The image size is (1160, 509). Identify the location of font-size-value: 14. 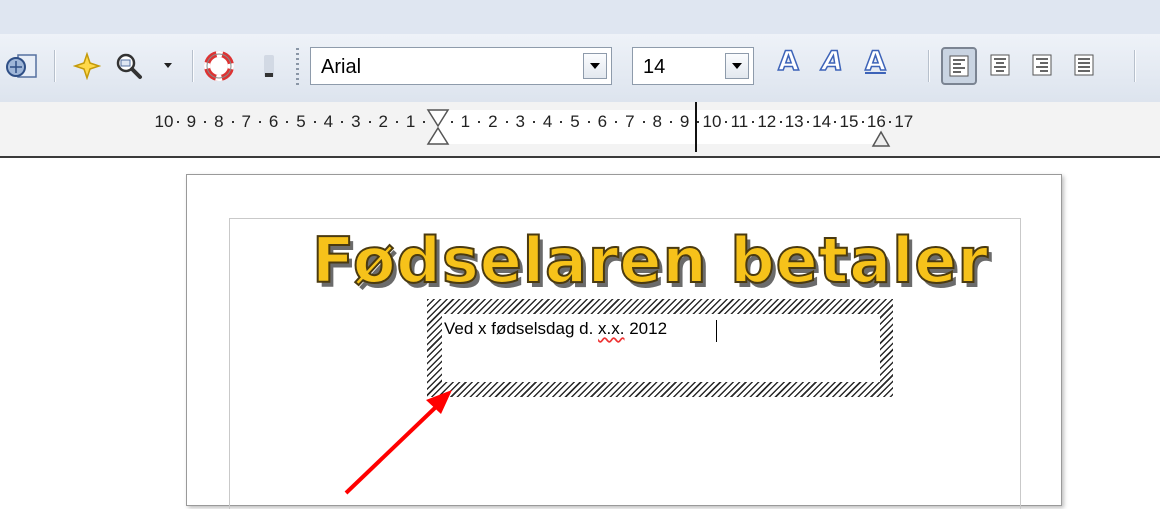
(654, 67).